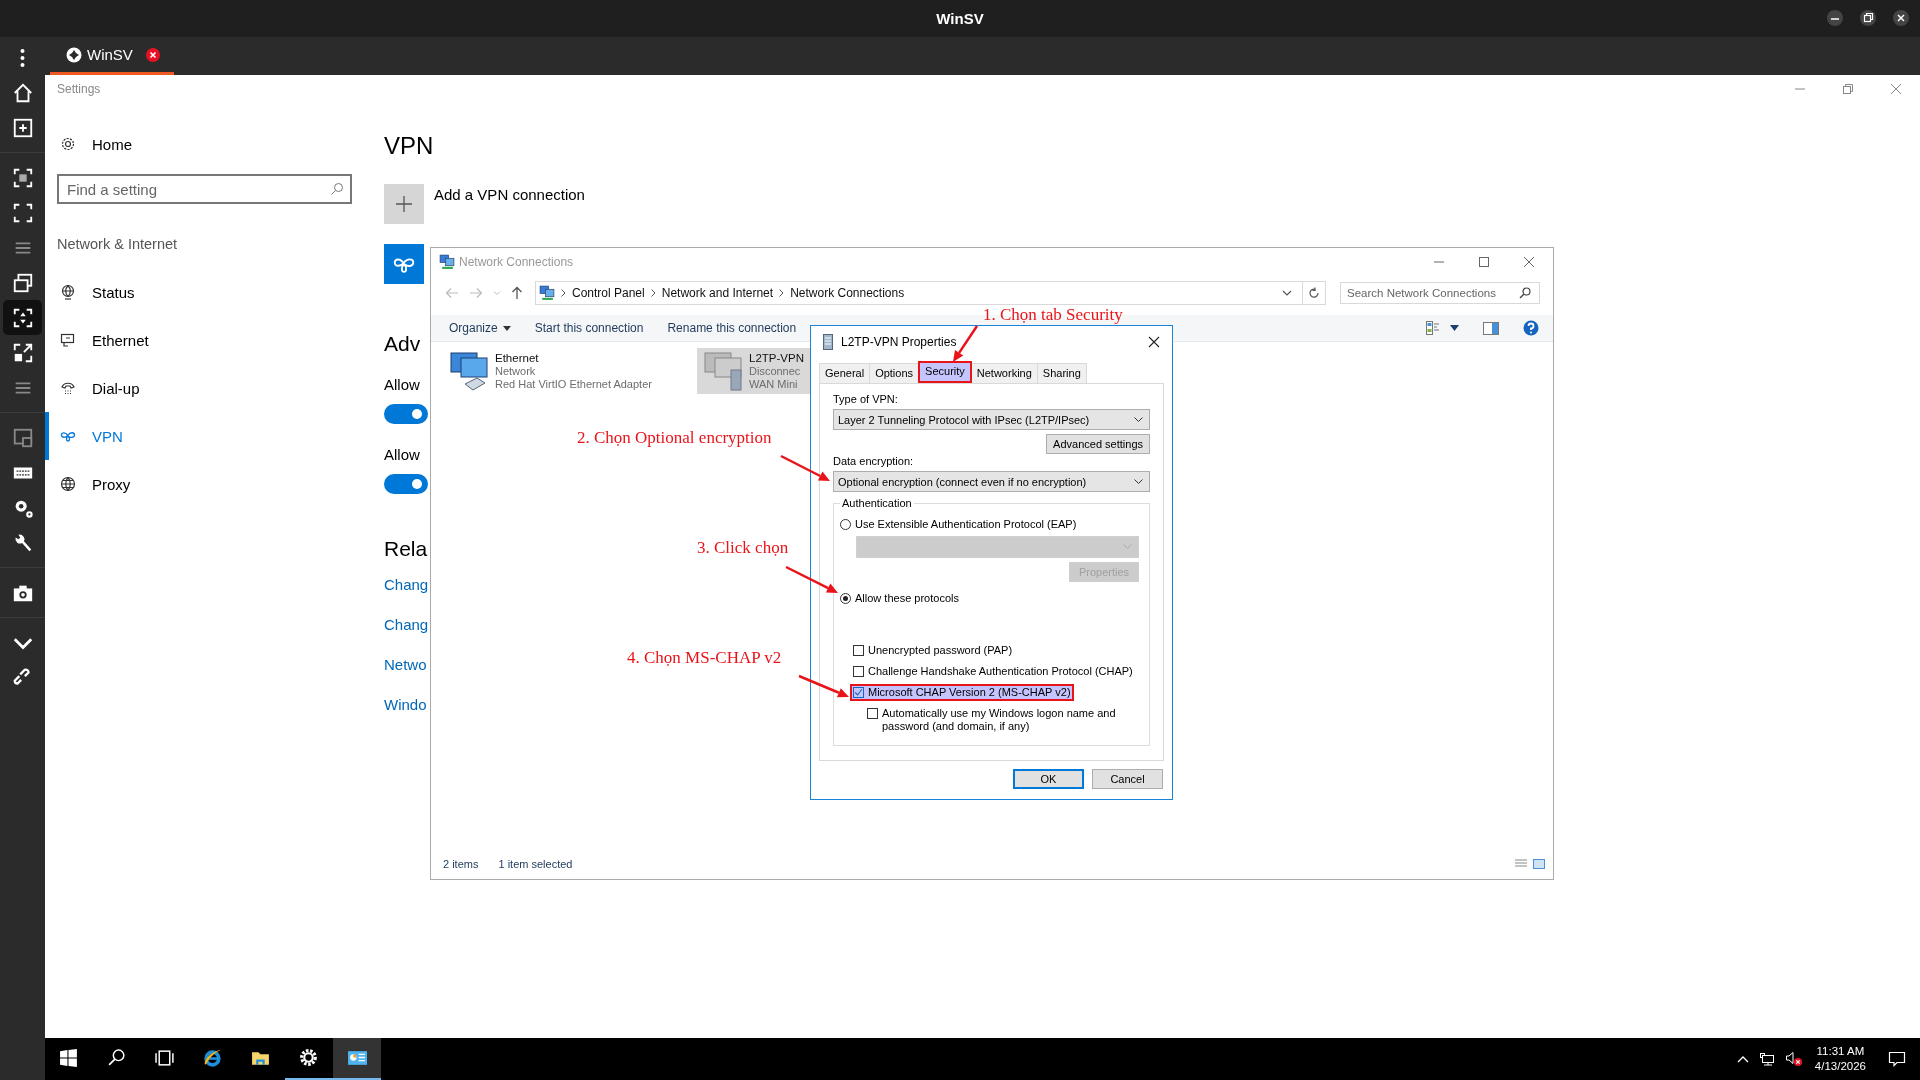 The height and width of the screenshot is (1080, 1920). I want to click on checkbox-label: Unencrypted password (PAP), so click(940, 650).